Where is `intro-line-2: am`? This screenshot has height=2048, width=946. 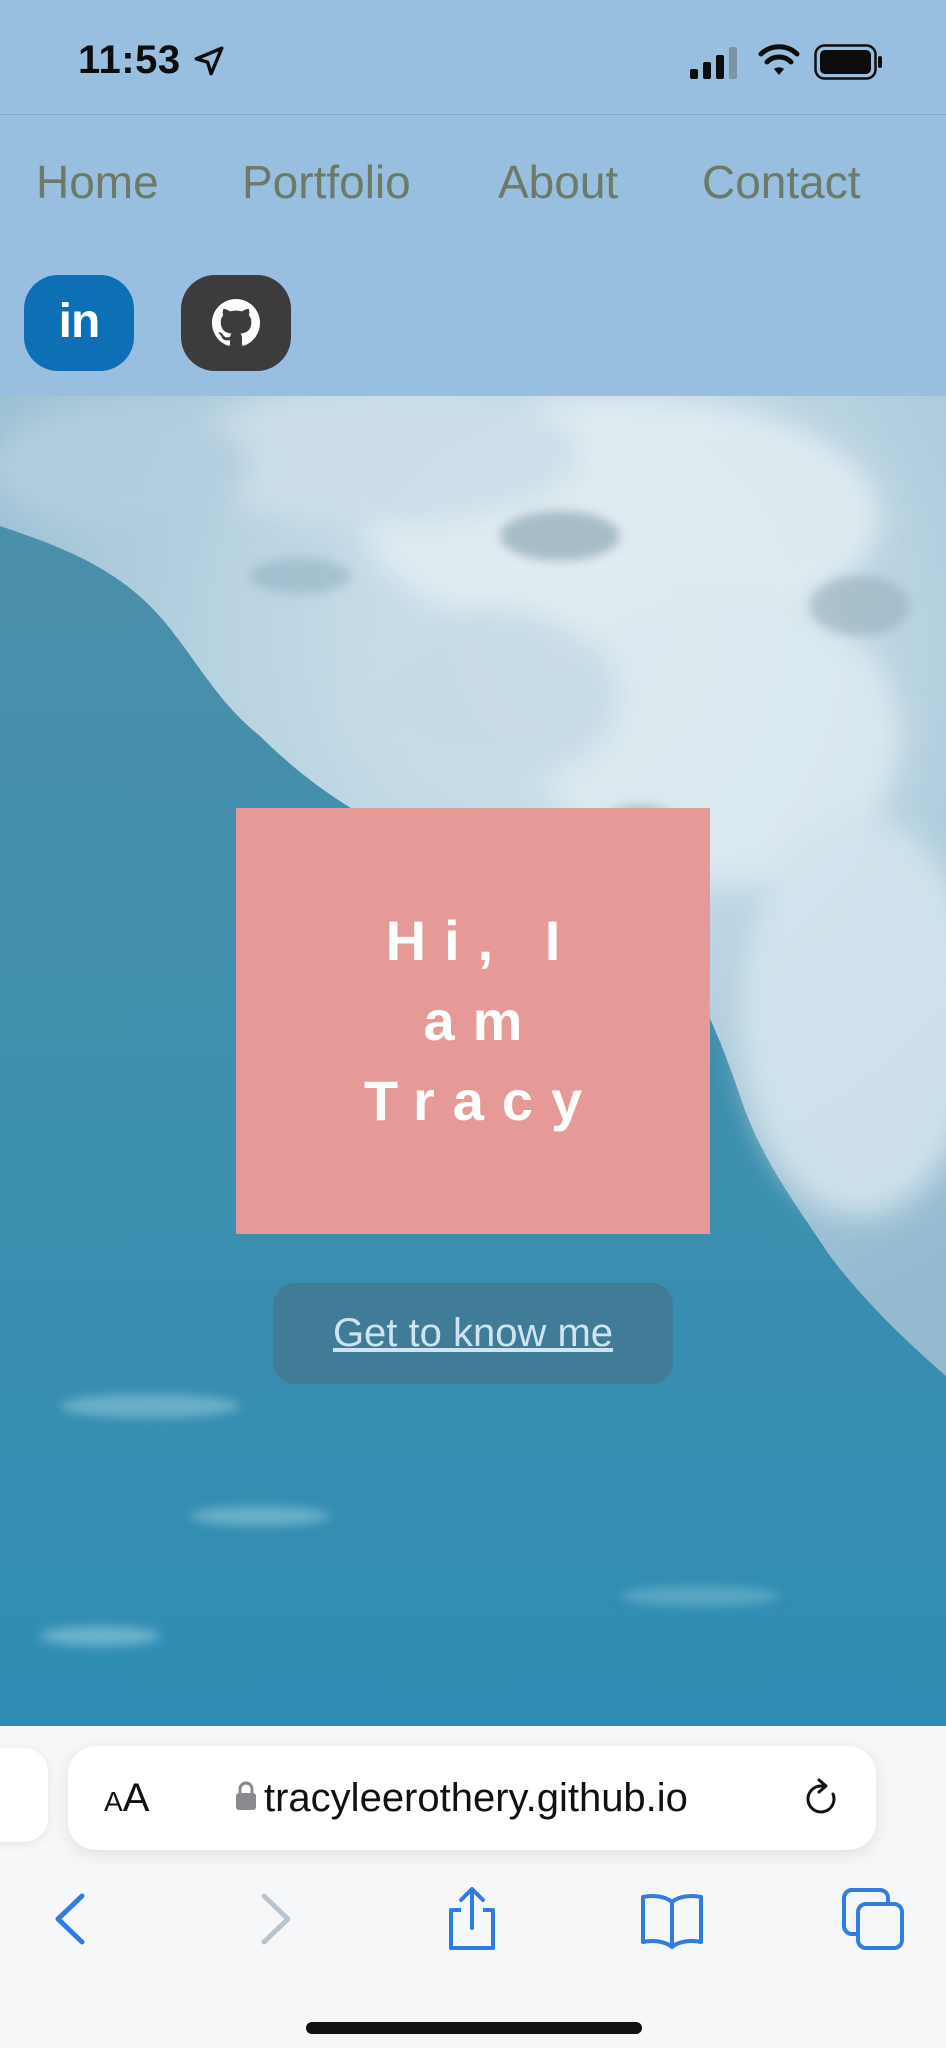 intro-line-2: am is located at coordinates (482, 1020).